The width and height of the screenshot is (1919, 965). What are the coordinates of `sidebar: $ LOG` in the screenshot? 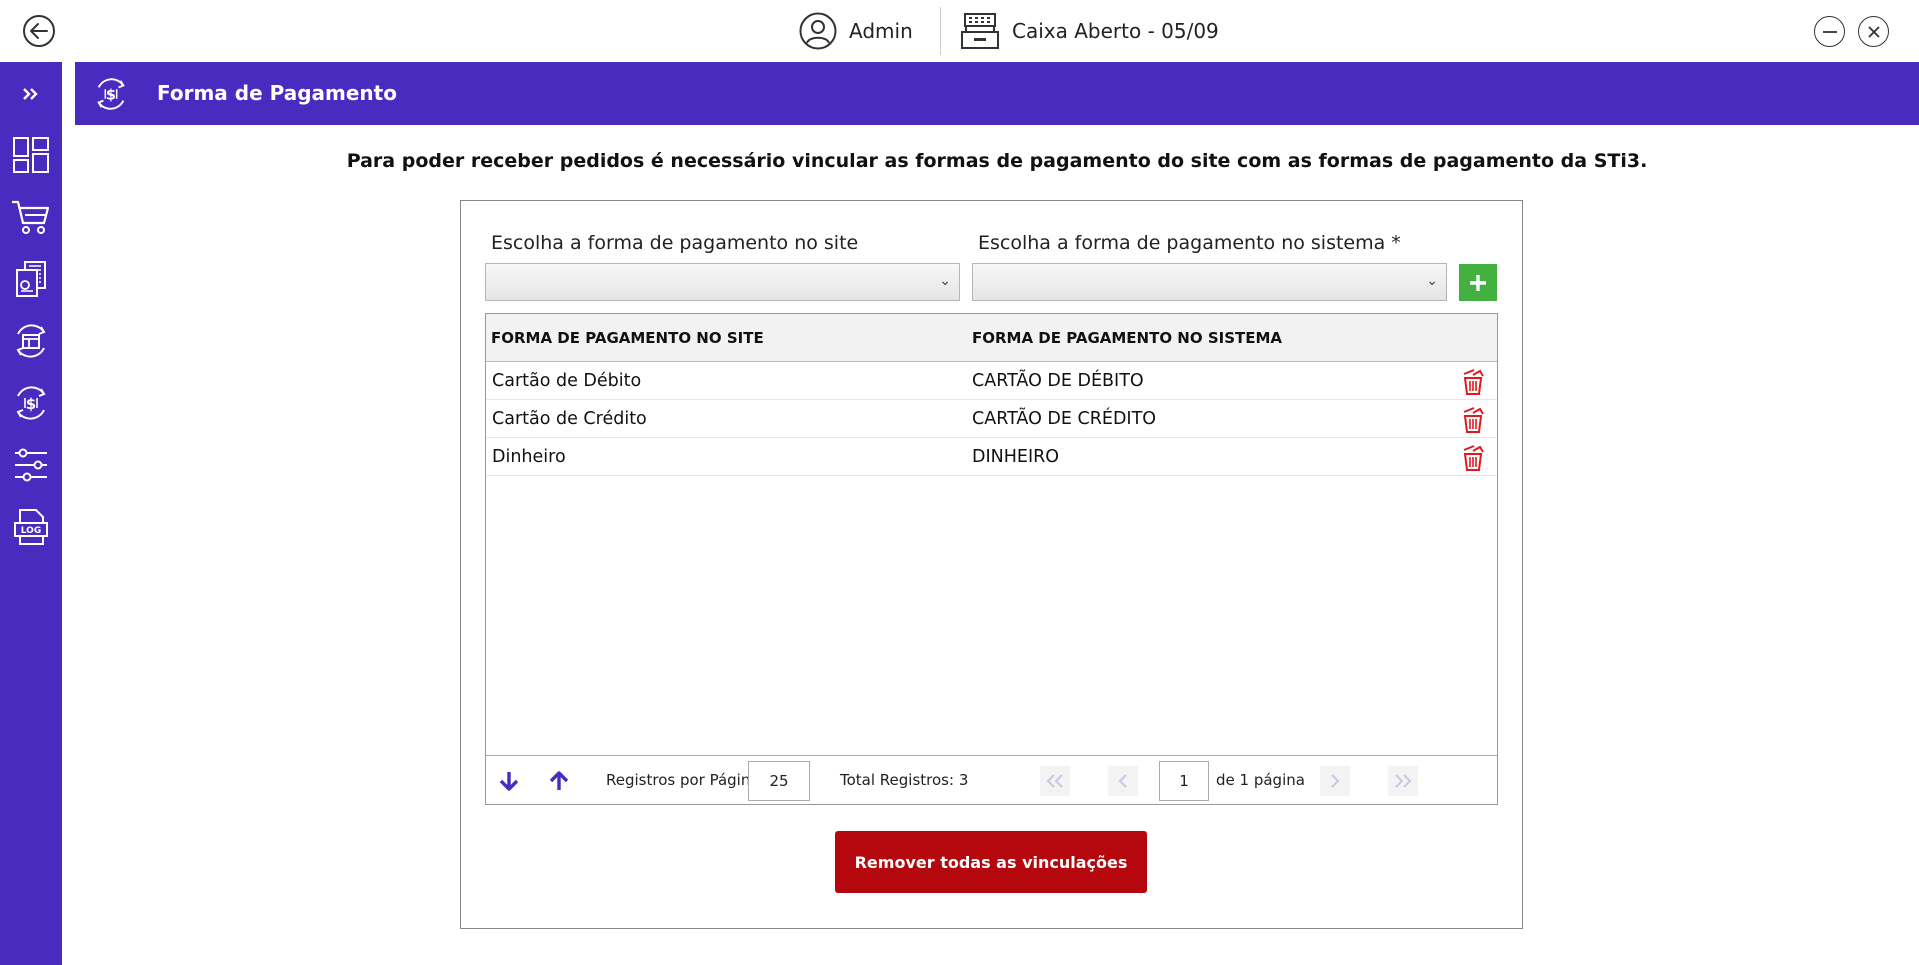 It's located at (31, 513).